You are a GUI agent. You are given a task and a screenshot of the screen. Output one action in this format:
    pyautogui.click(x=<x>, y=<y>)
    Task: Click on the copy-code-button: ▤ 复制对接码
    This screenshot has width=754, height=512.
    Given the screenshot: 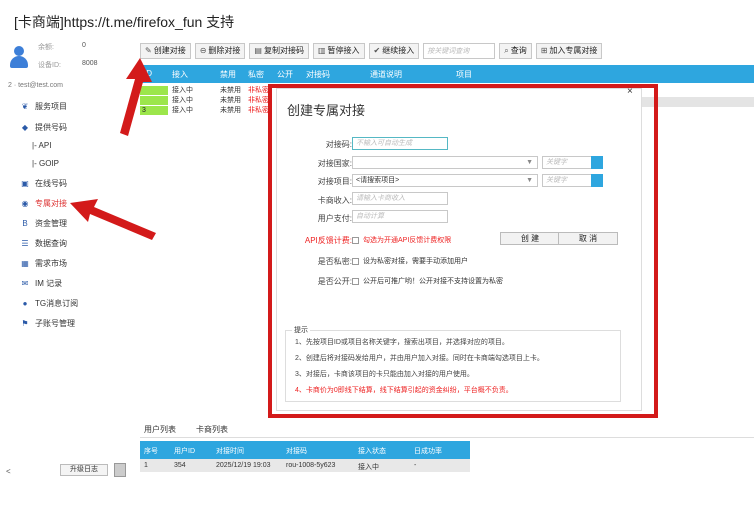 What is the action you would take?
    pyautogui.click(x=279, y=51)
    